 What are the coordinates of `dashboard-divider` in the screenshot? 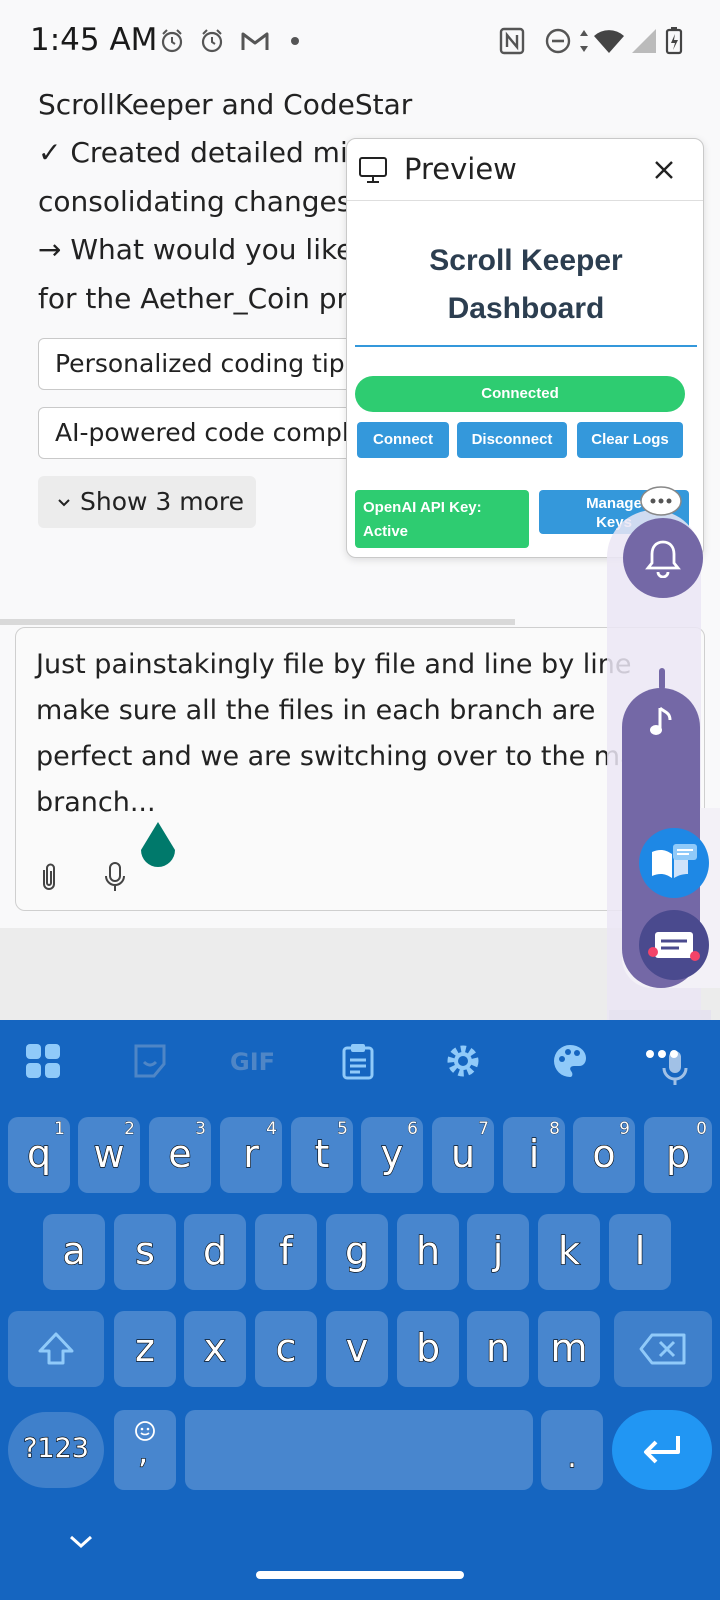 It's located at (526, 346).